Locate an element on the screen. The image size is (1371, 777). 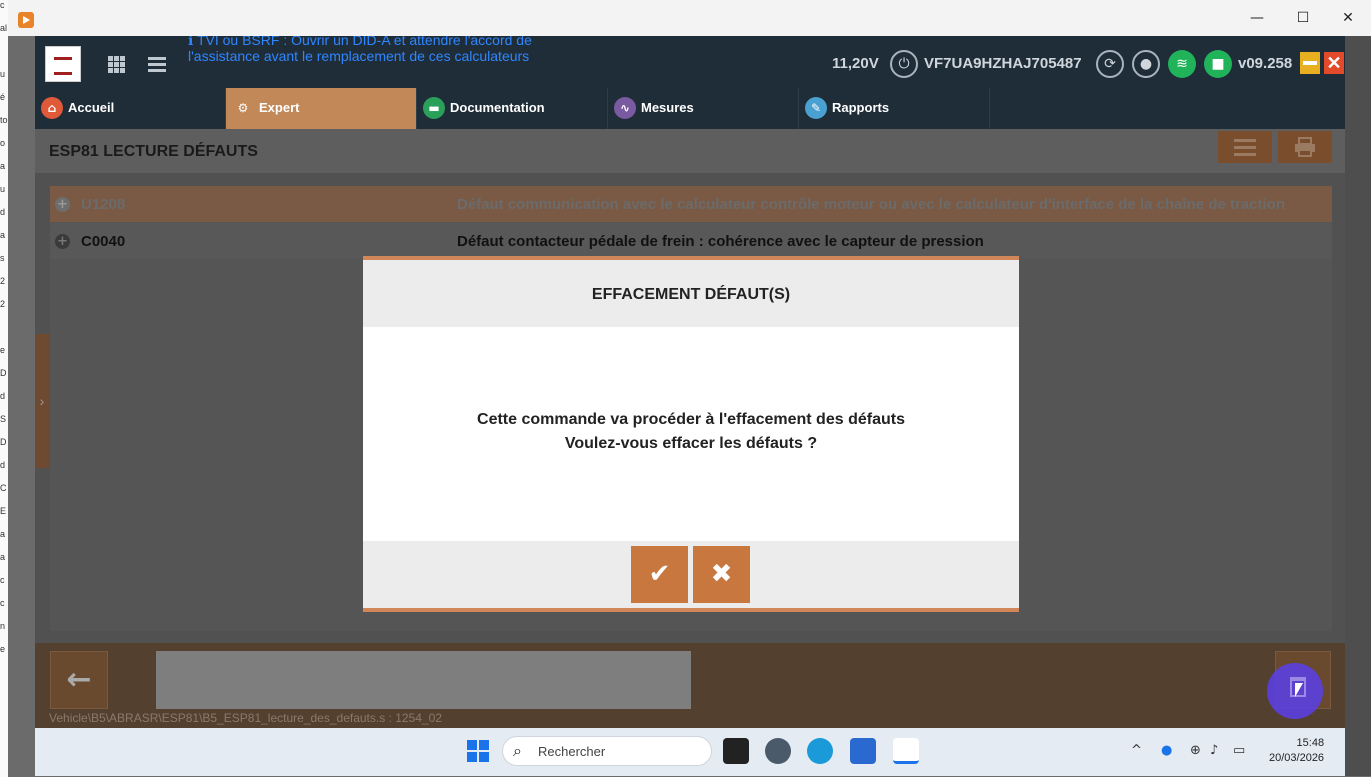
microphone-icon: ● is located at coordinates (1166, 750).